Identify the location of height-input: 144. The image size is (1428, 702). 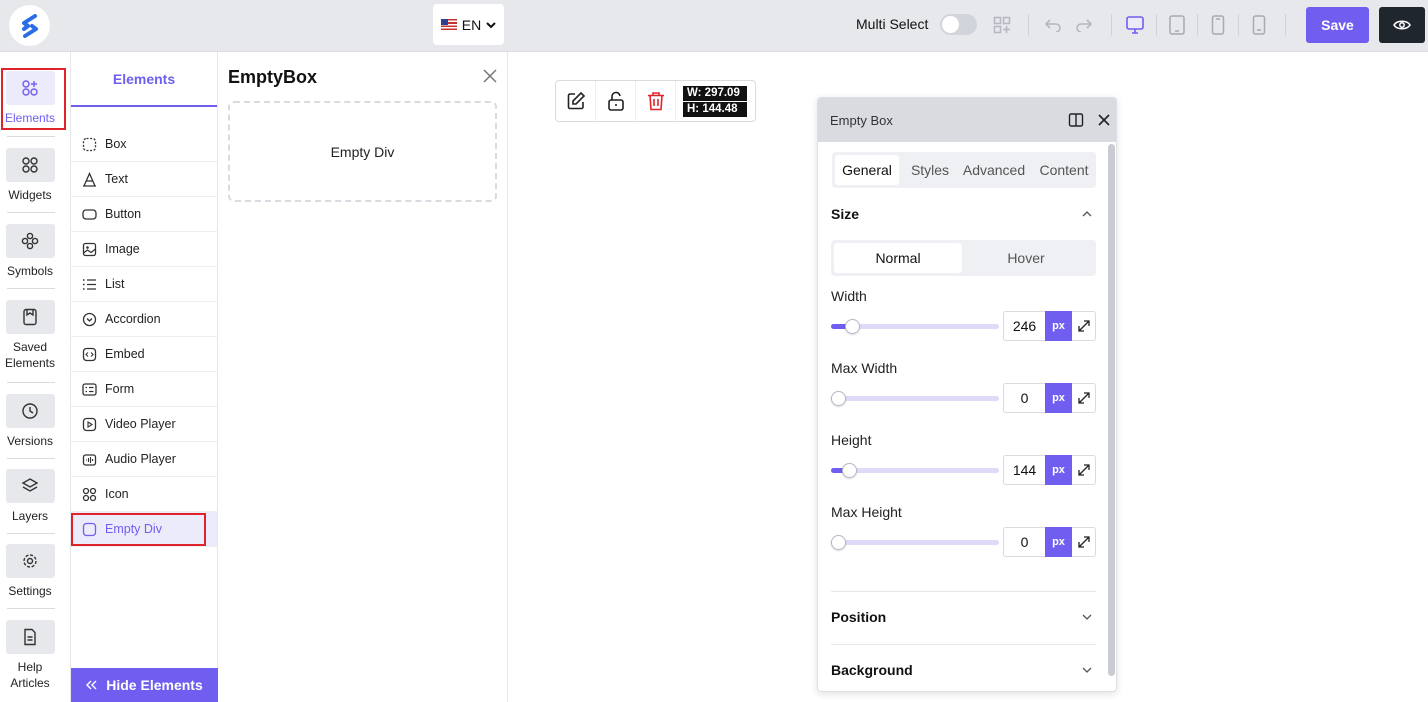
(1024, 470).